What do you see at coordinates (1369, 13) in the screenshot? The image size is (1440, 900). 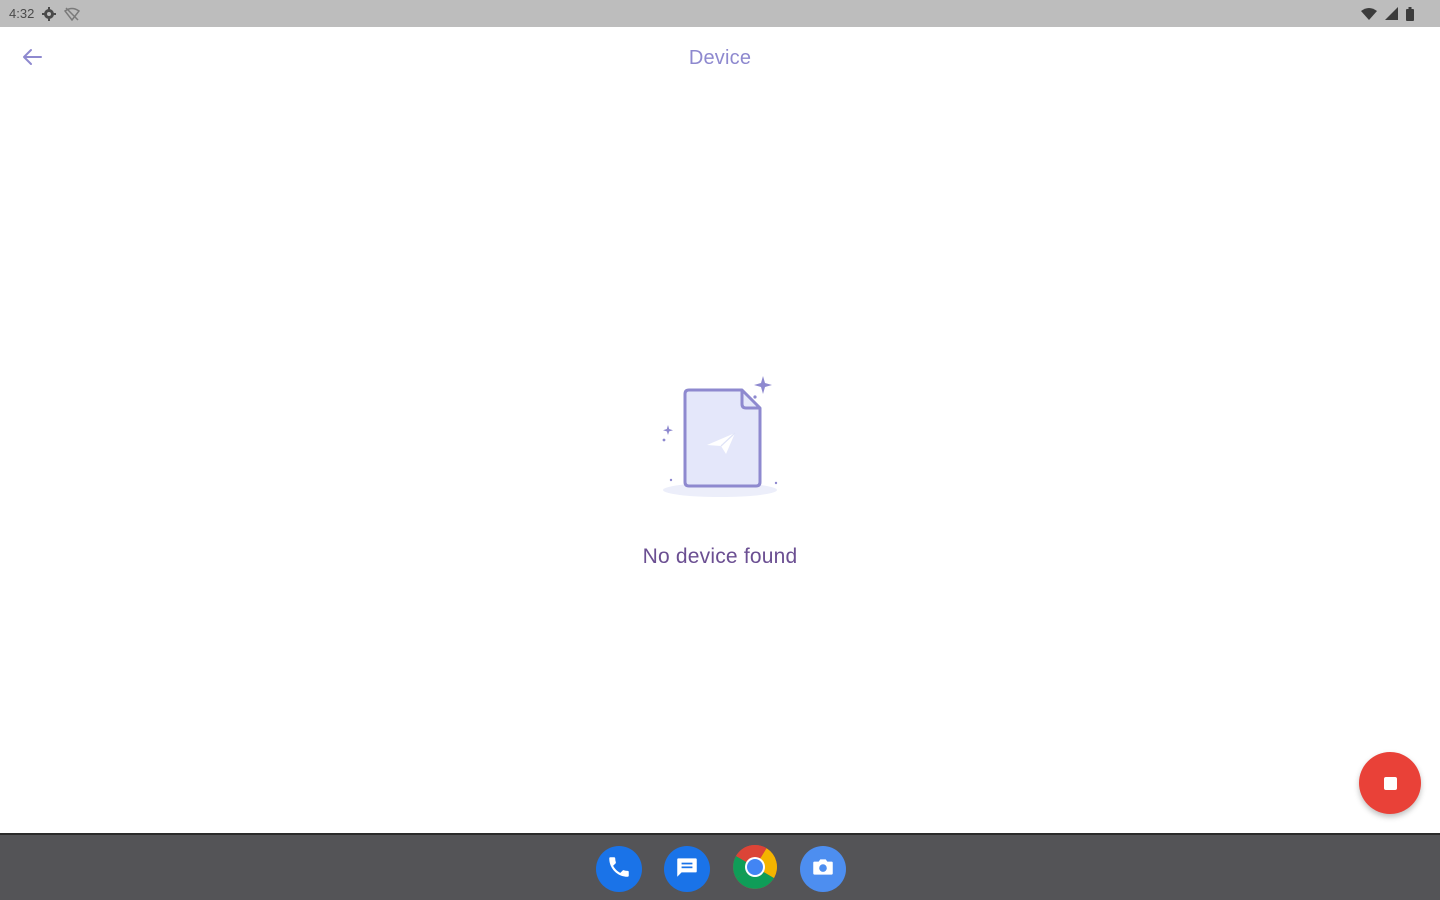 I see `wifi-icon` at bounding box center [1369, 13].